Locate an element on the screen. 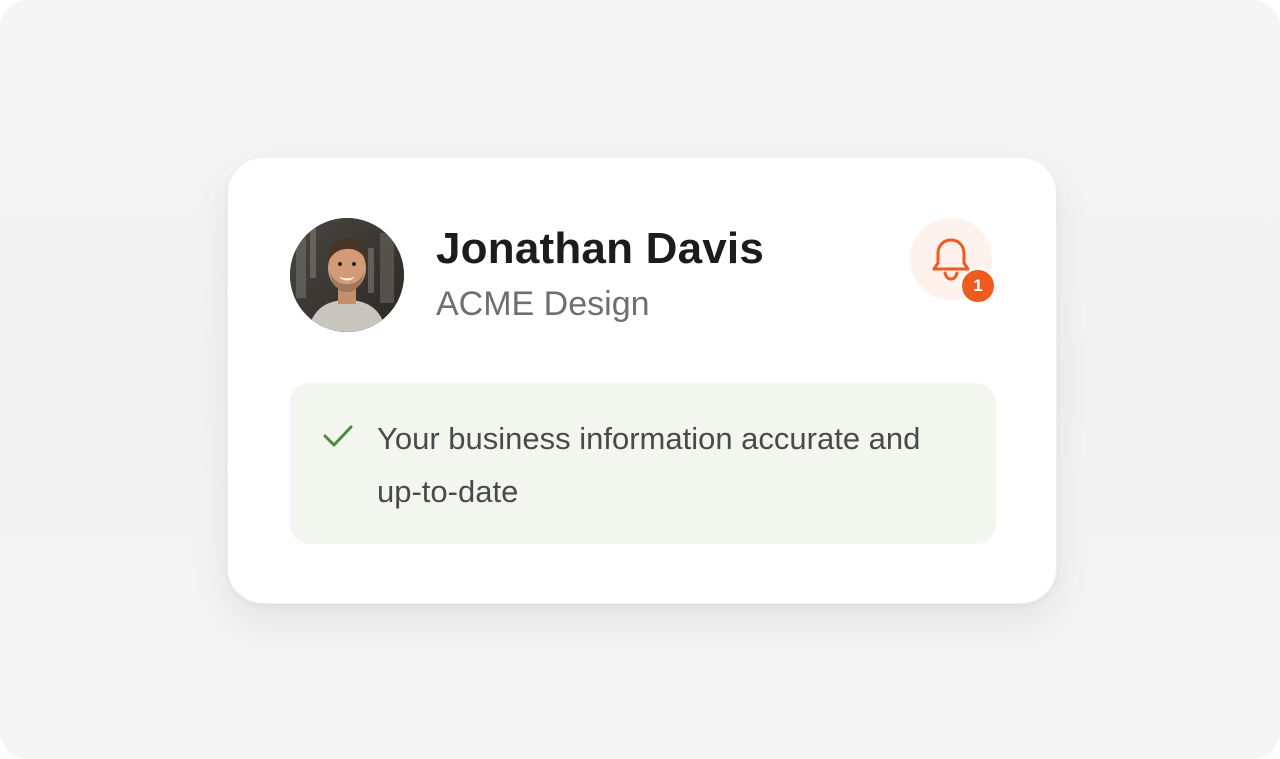 This screenshot has height=759, width=1280. notifications-button: 1 is located at coordinates (953, 261).